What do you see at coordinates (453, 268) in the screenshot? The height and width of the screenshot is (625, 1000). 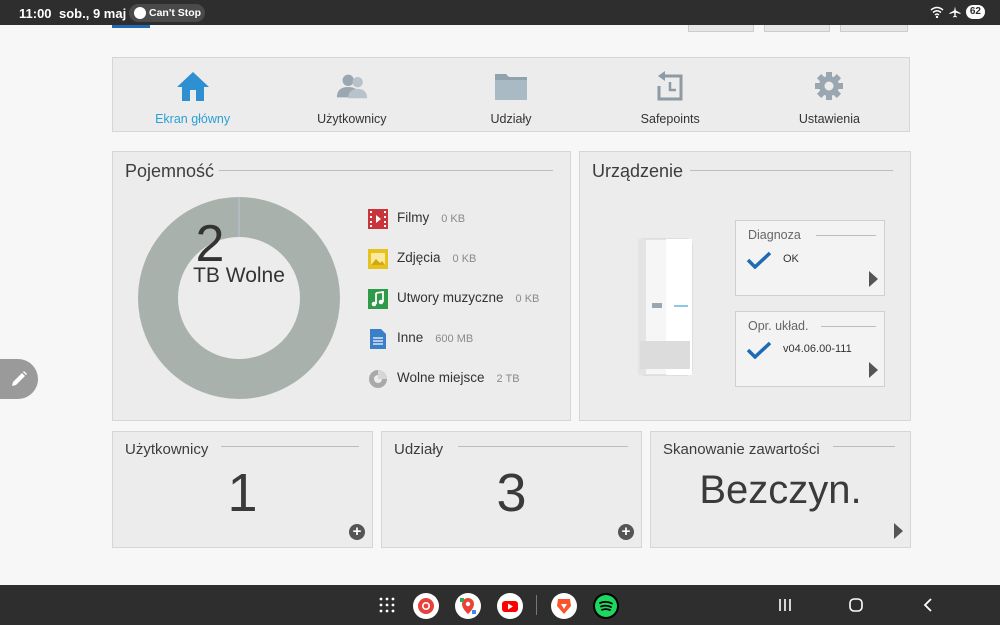 I see `legend-item: Zdjęcia 0 KB` at bounding box center [453, 268].